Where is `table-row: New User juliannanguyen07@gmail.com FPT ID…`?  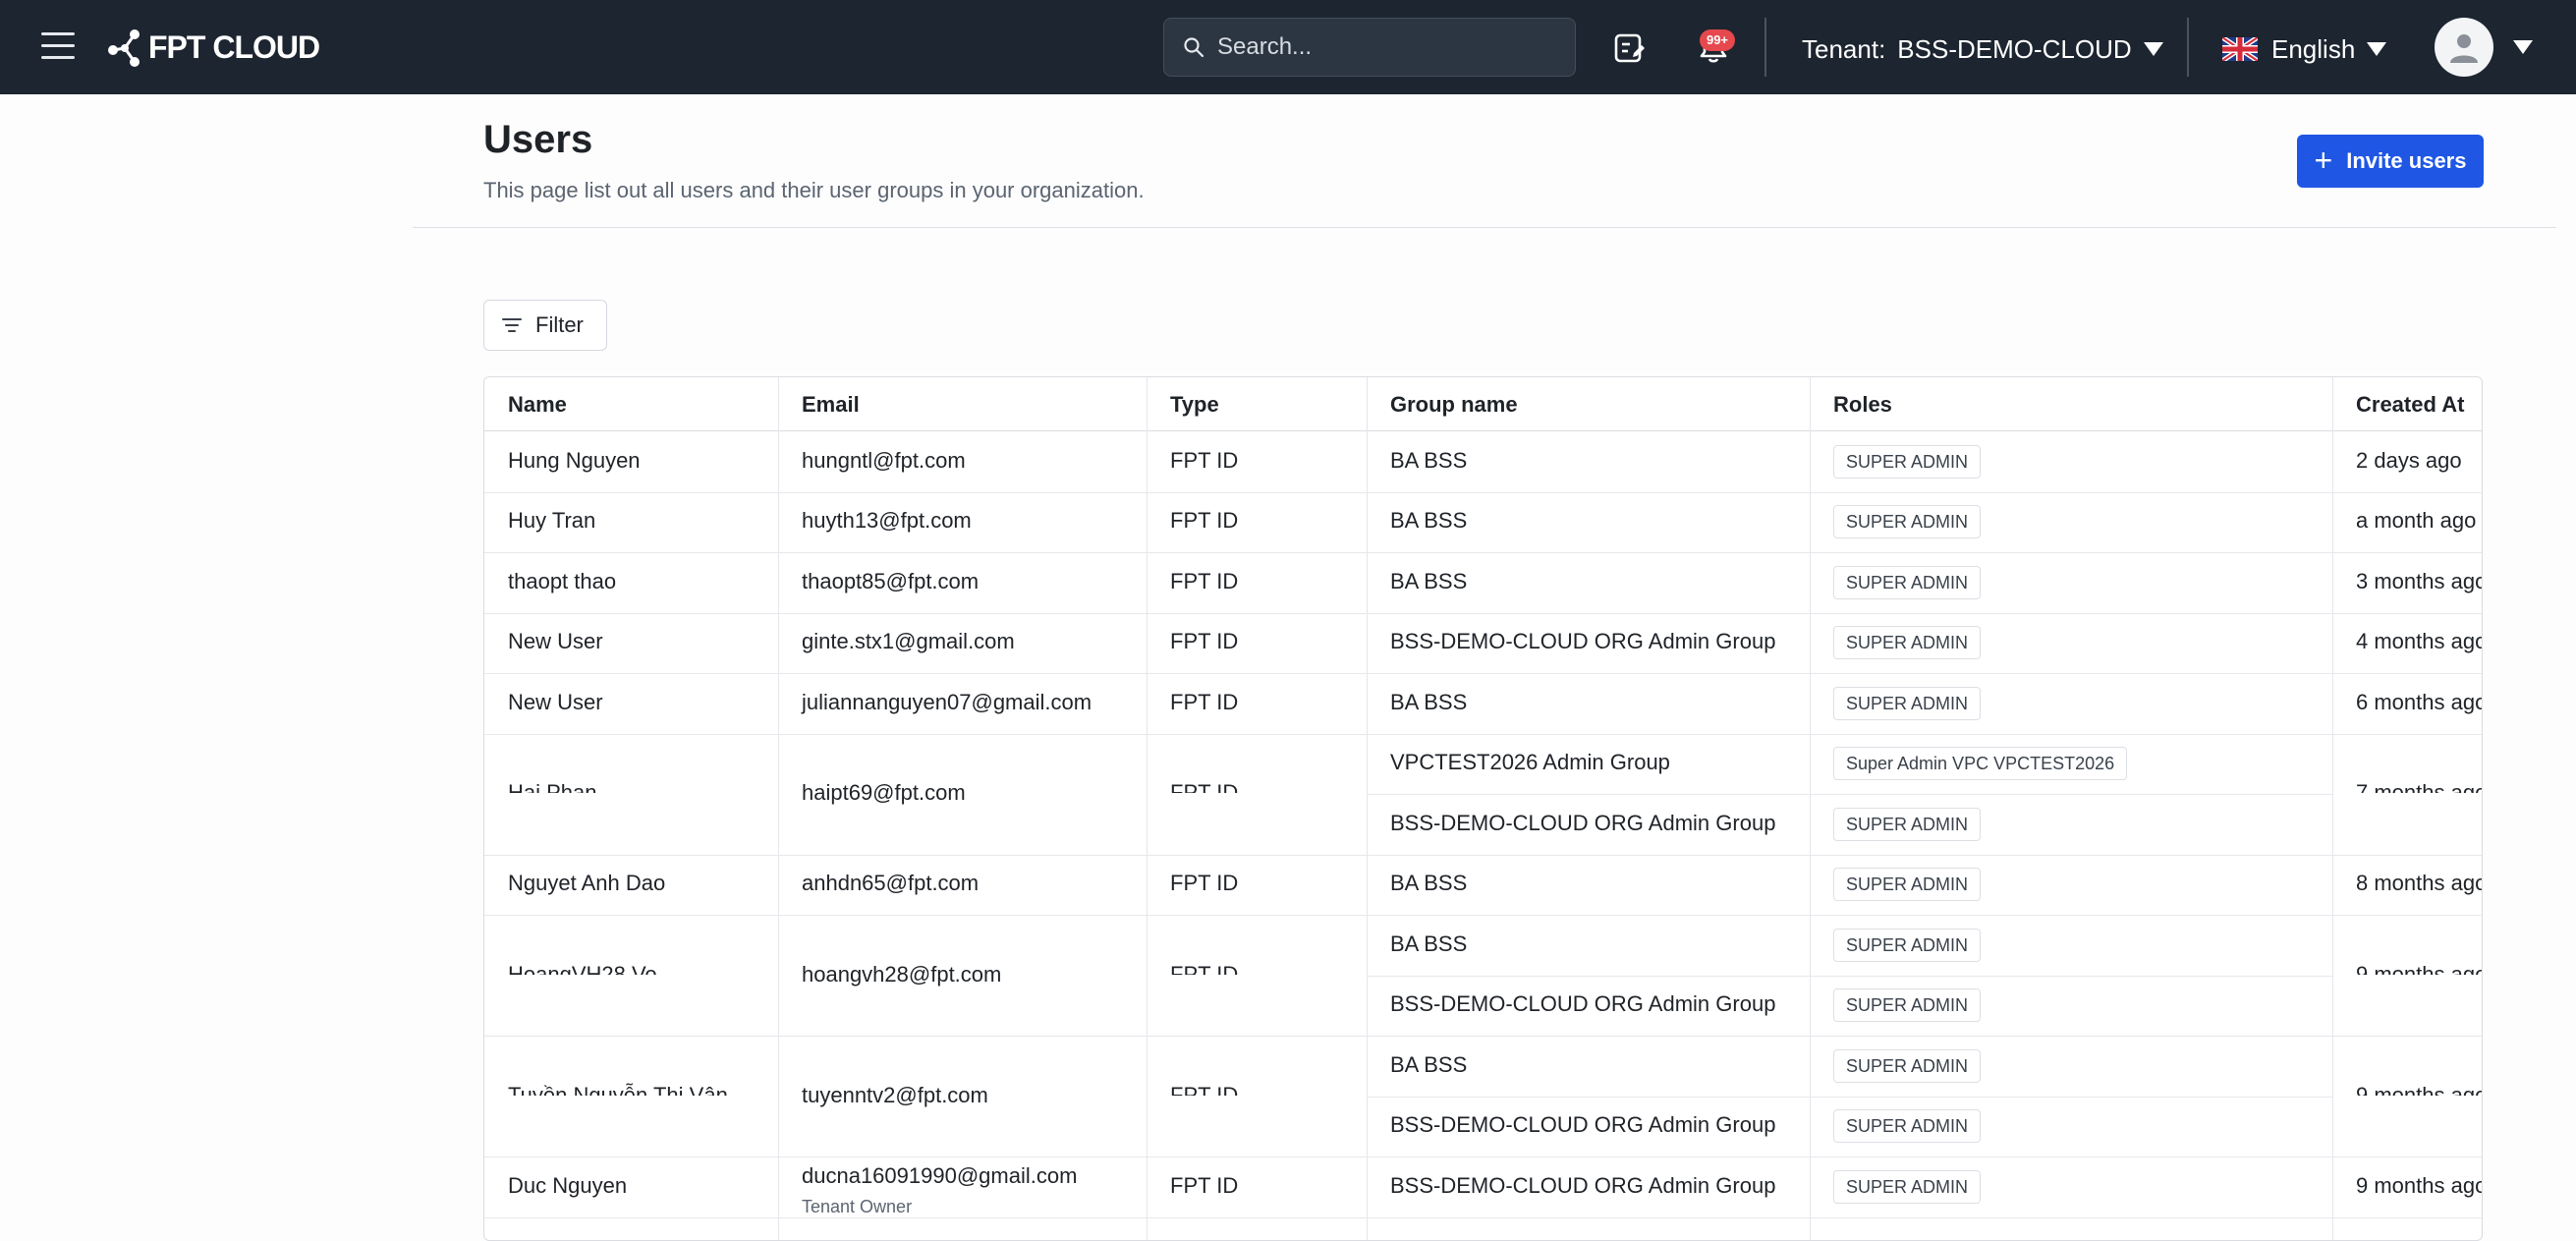 table-row: New User juliannanguyen07@gmail.com FPT ID… is located at coordinates (1483, 704).